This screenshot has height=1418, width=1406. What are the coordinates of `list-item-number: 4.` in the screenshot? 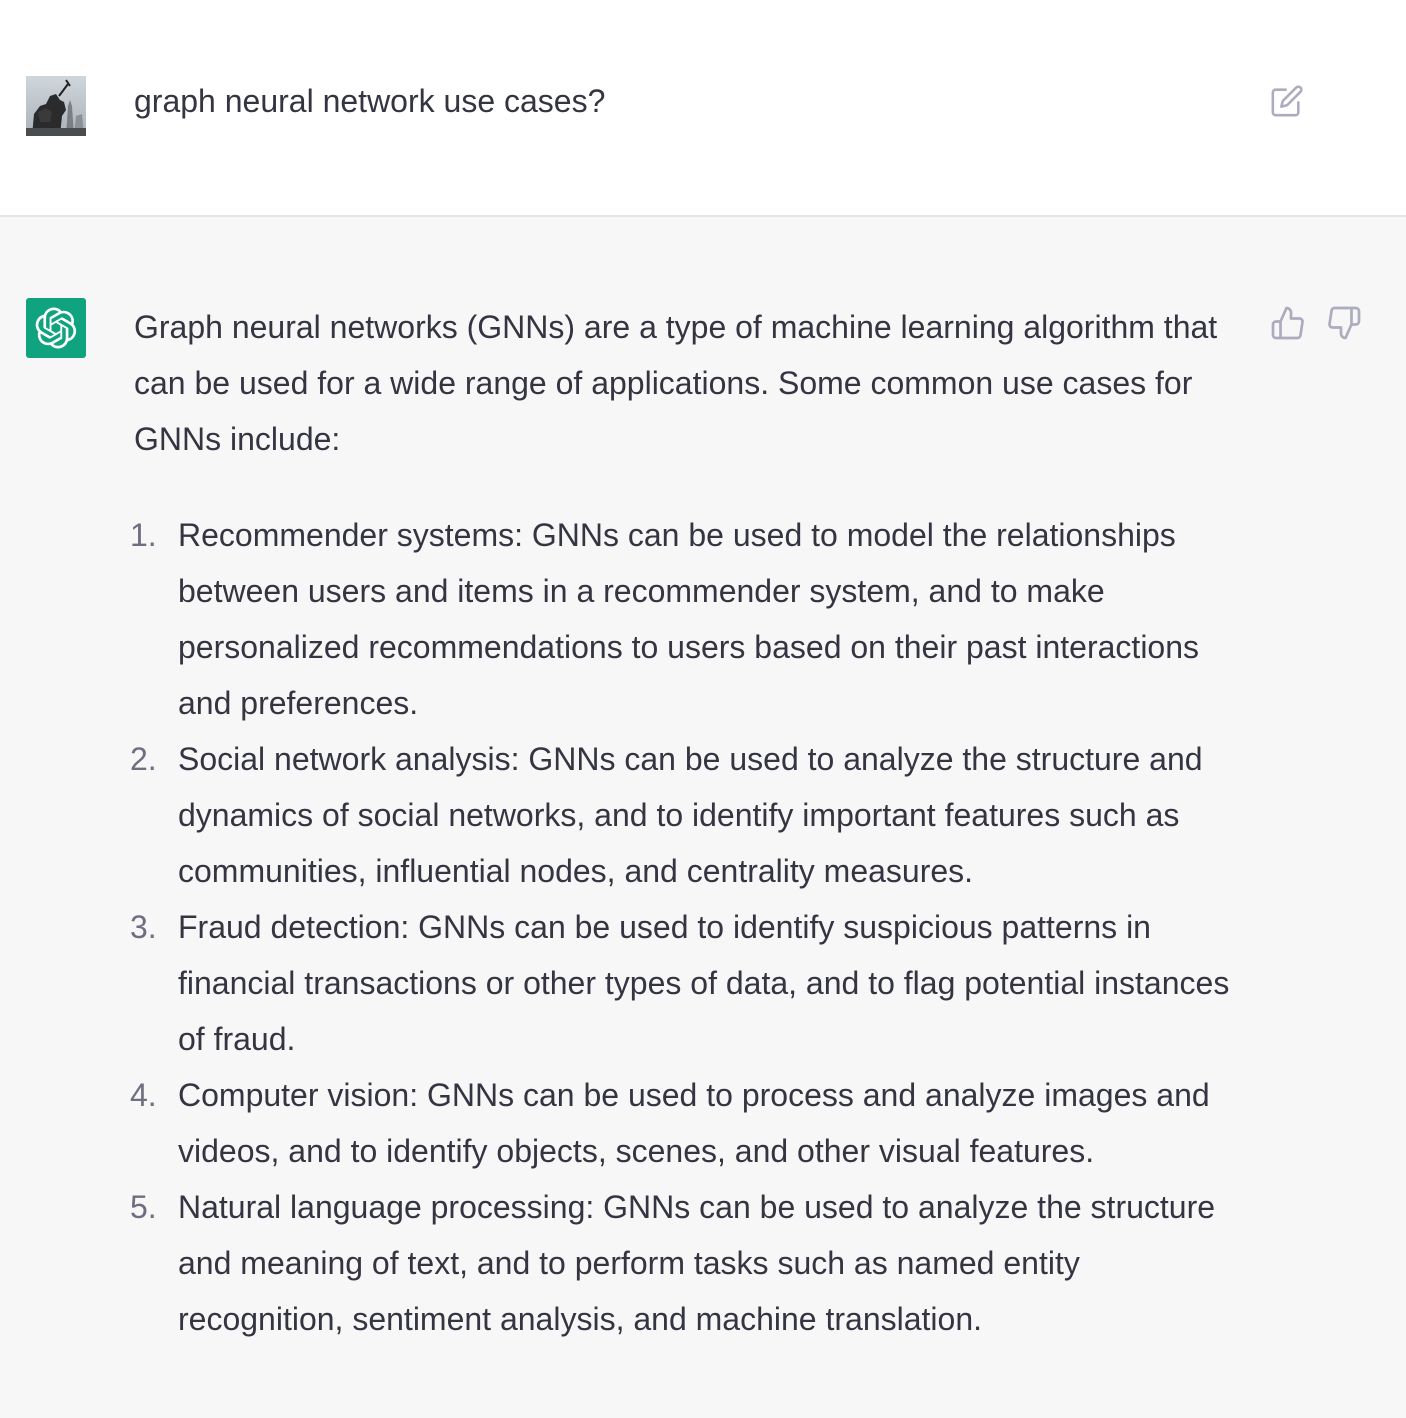 It's located at (143, 1095).